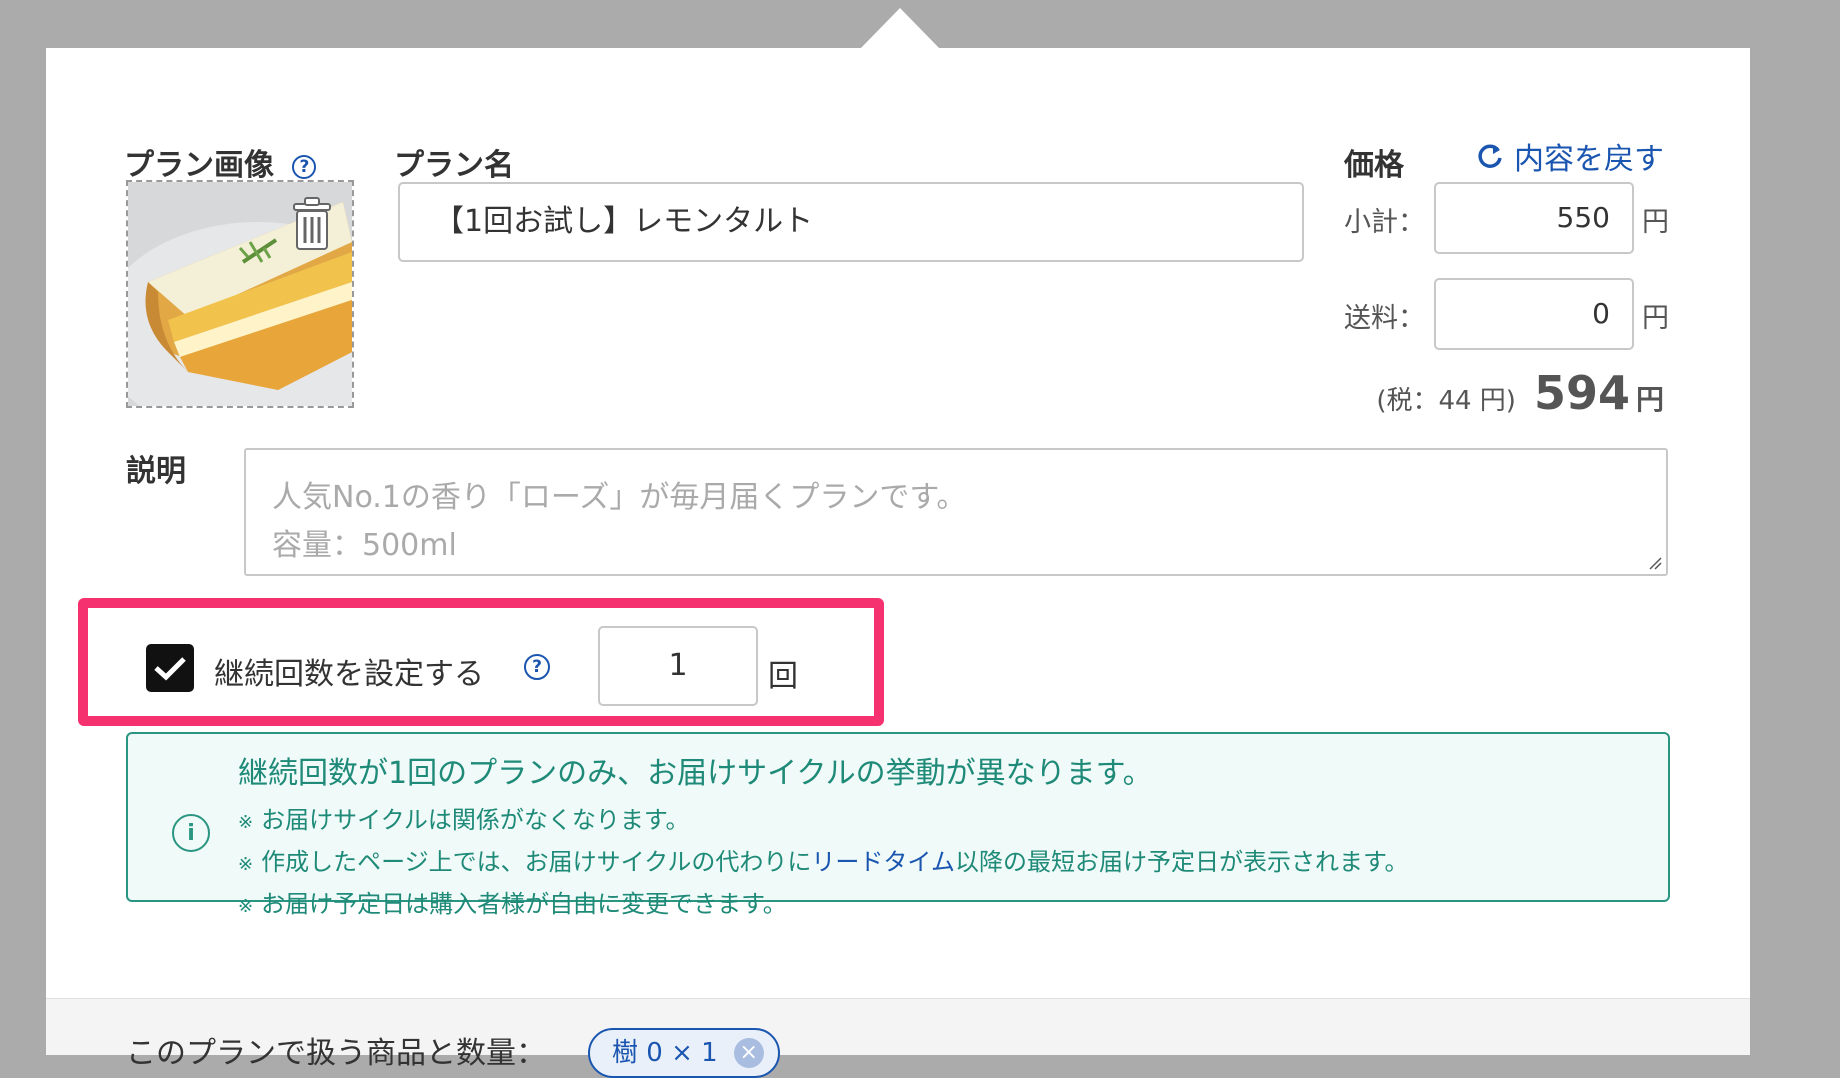  I want to click on total-currency: 円, so click(1649, 399).